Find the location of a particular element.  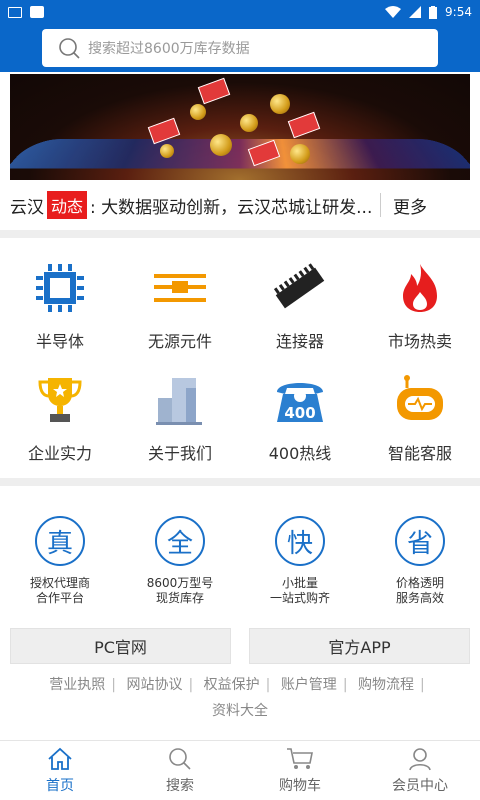

feature-badge: 全 is located at coordinates (180, 541).